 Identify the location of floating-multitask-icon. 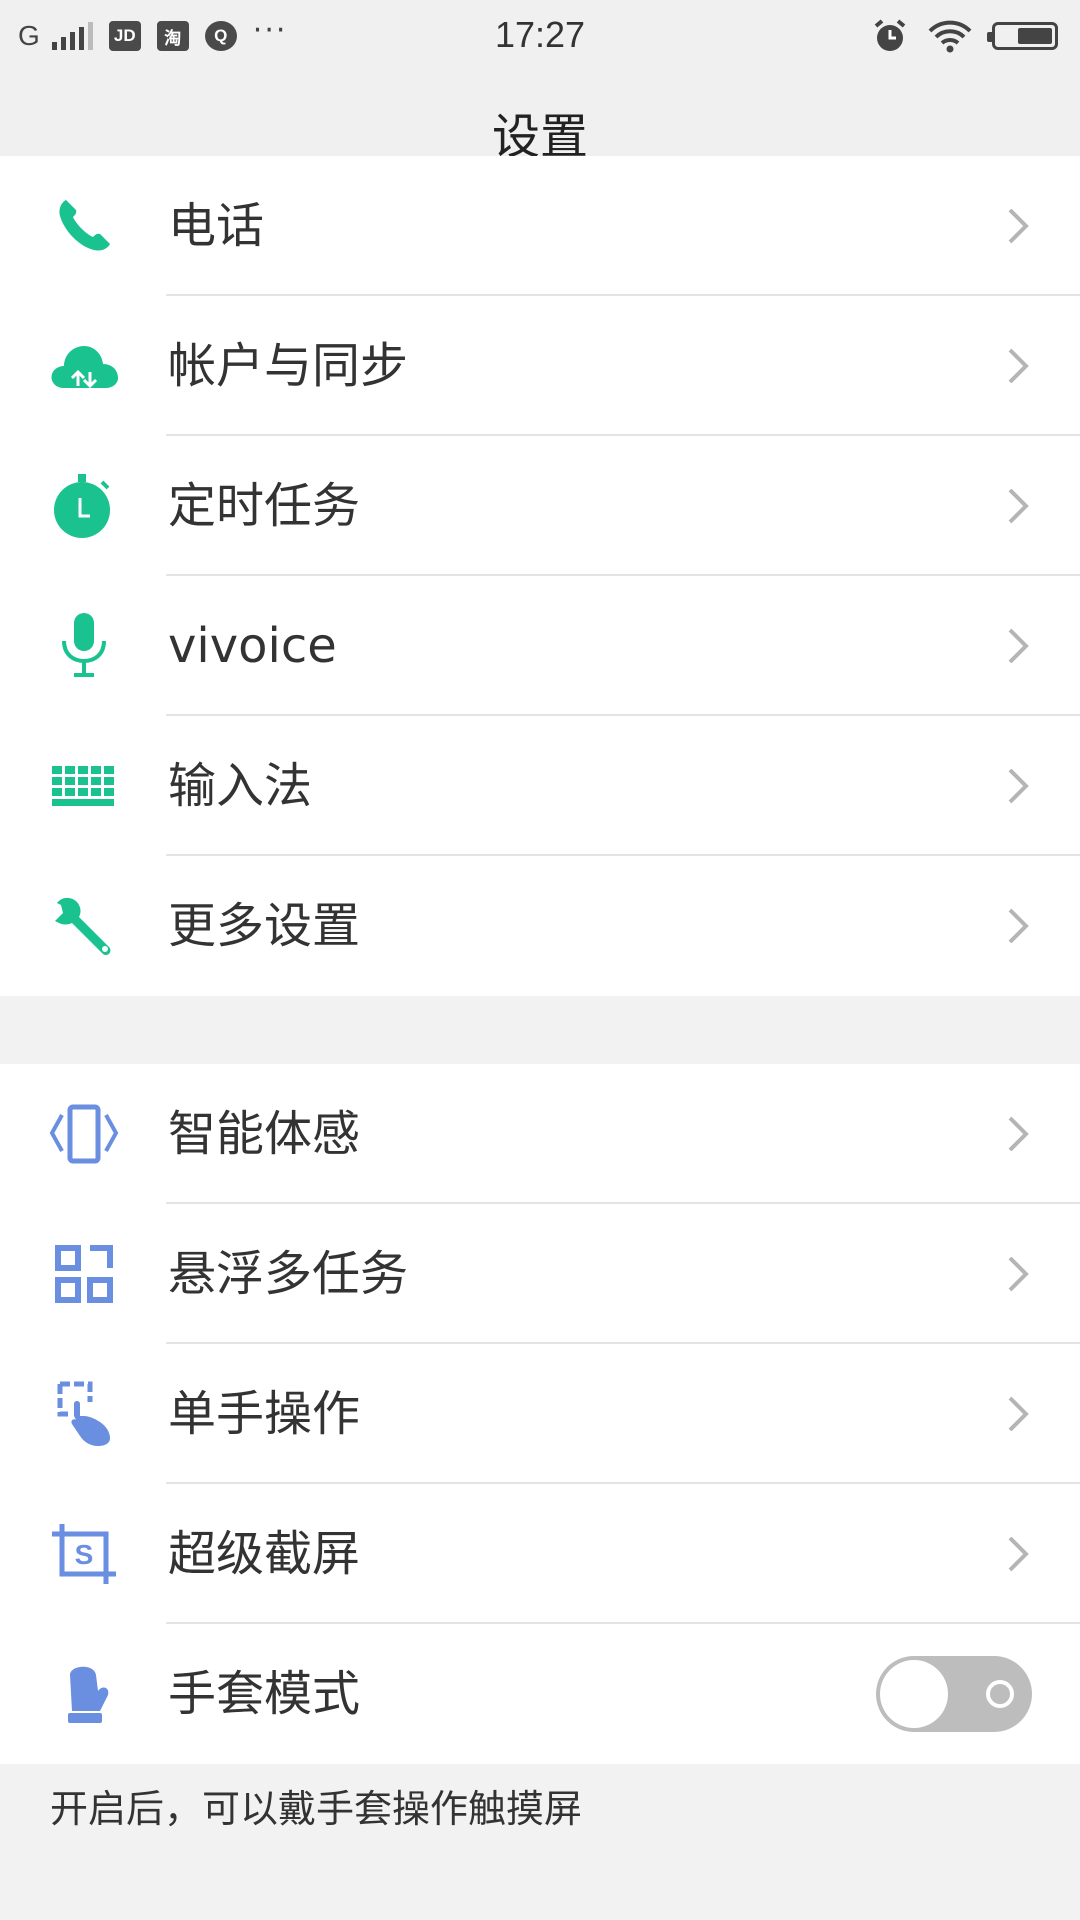
(84, 1274).